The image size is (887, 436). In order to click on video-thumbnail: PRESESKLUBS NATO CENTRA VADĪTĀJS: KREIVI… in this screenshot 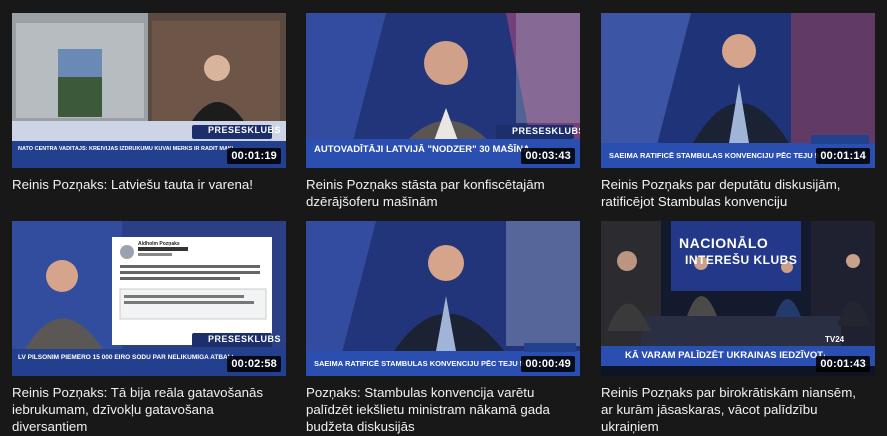, I will do `click(149, 90)`.